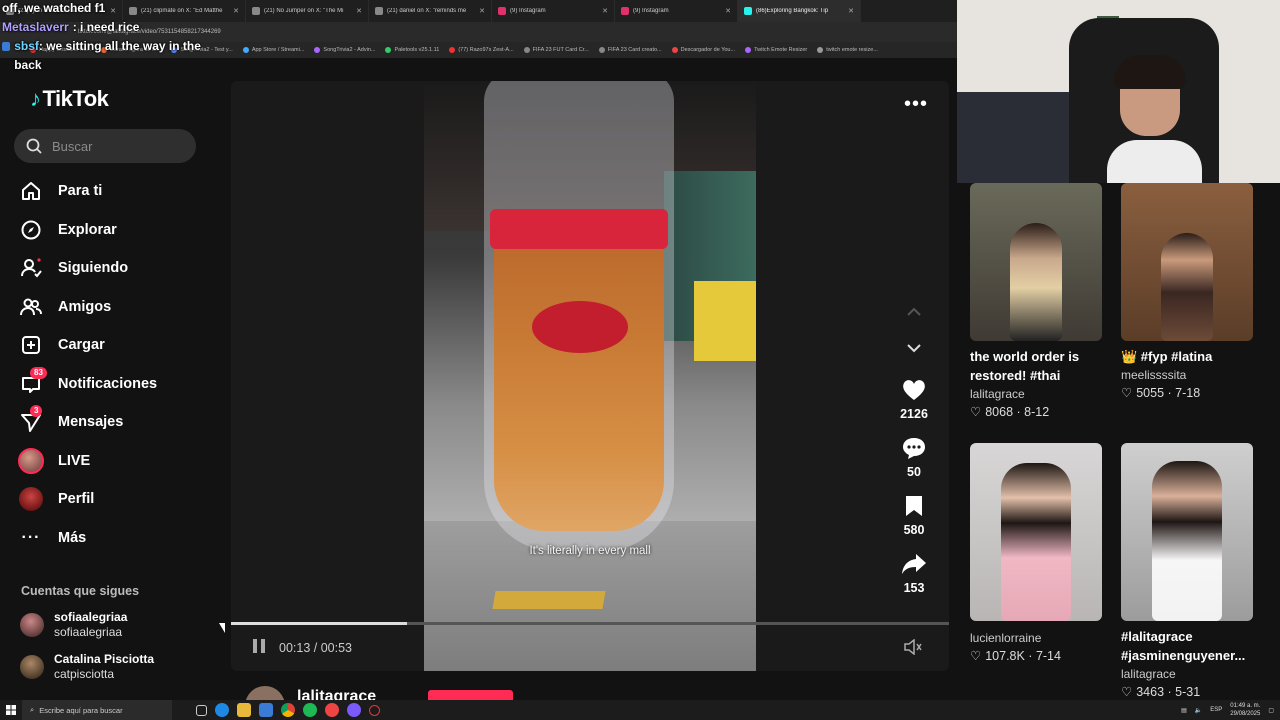 The image size is (1280, 720). Describe the element at coordinates (31, 230) in the screenshot. I see `compass-icon` at that location.